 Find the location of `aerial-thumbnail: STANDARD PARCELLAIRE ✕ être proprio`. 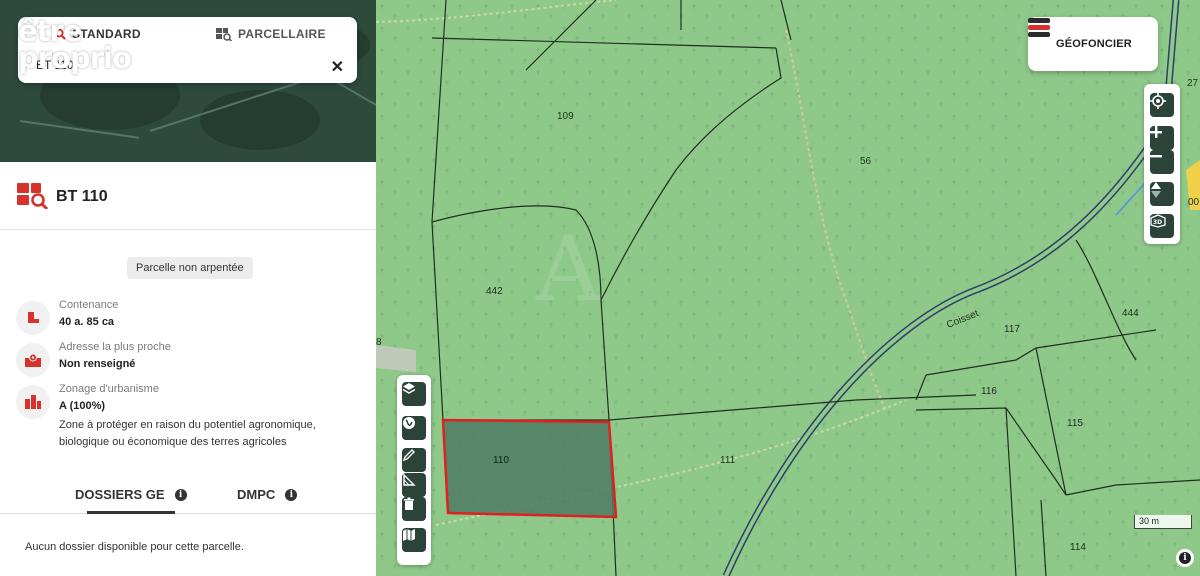

aerial-thumbnail: STANDARD PARCELLAIRE ✕ être proprio is located at coordinates (188, 81).